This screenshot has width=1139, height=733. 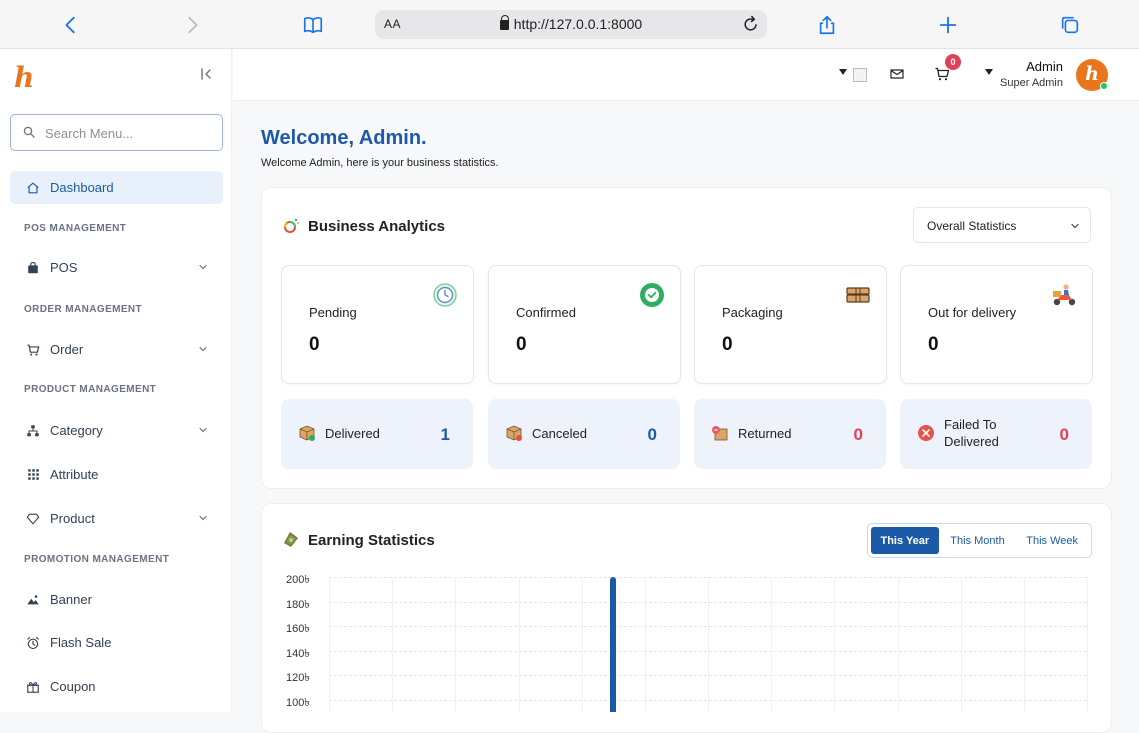 I want to click on y-tick-label: 100৳, so click(x=298, y=703).